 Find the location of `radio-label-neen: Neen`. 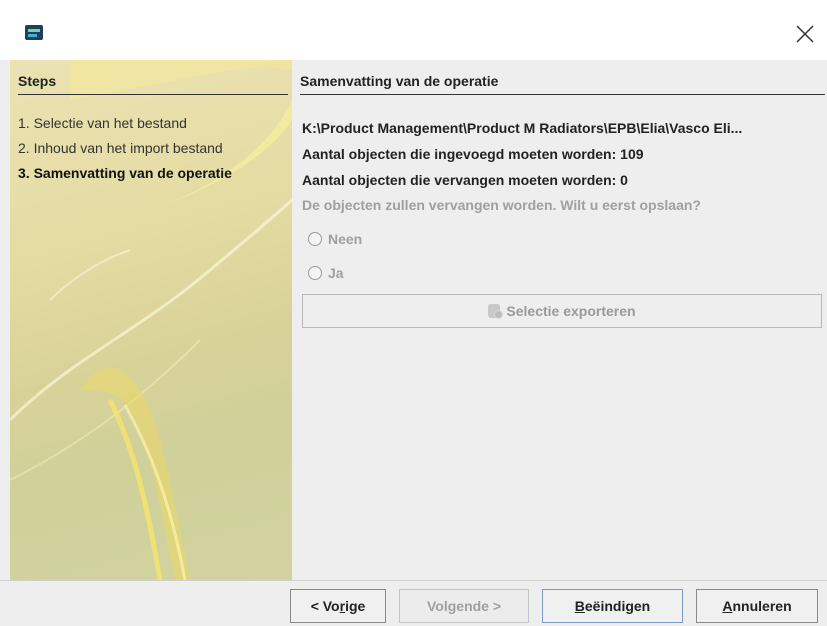

radio-label-neen: Neen is located at coordinates (345, 239).